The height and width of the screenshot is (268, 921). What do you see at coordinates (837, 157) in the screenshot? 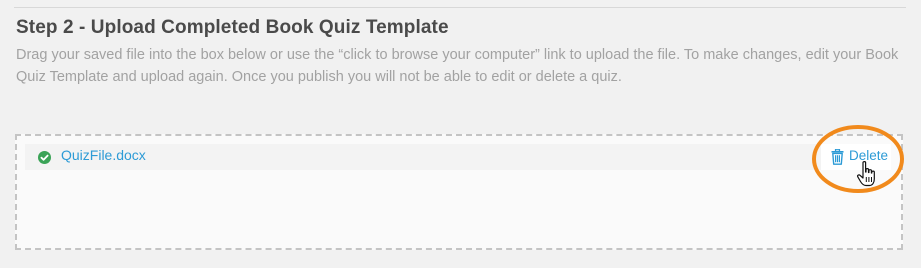
I see `trash-icon` at bounding box center [837, 157].